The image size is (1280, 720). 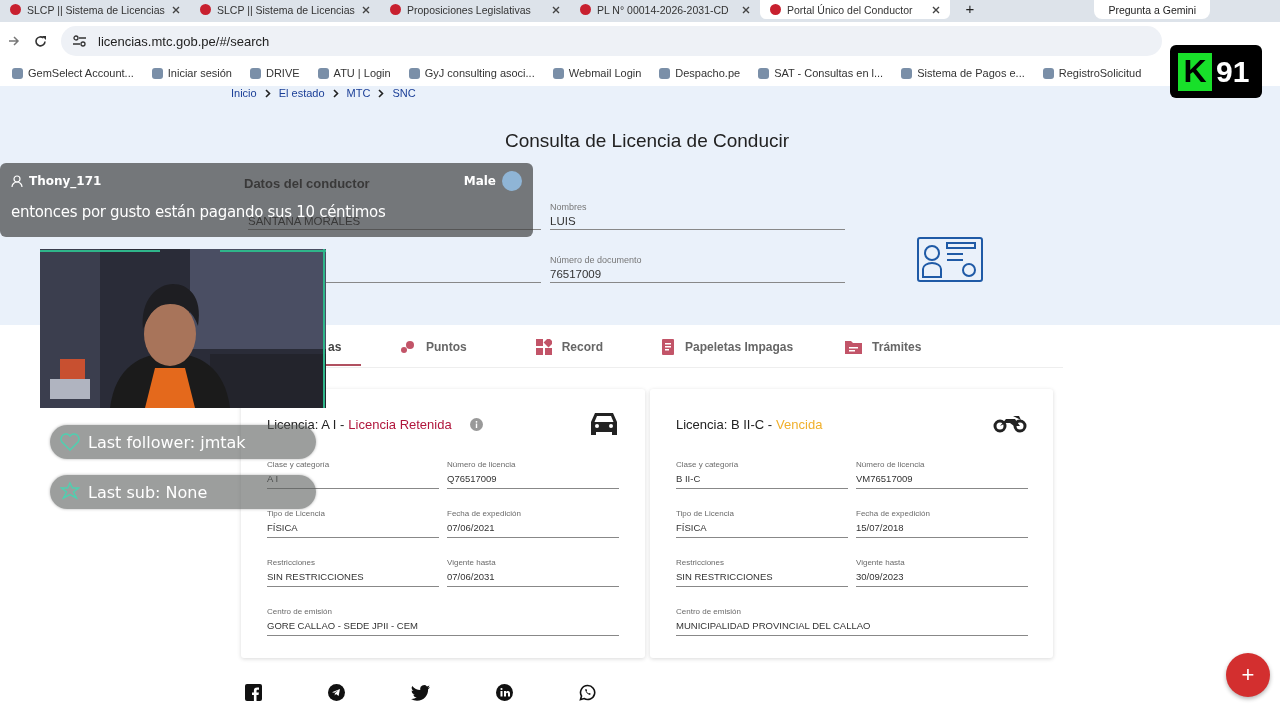 I want to click on page-title: Consulta de Licencia de Conducir, so click(x=647, y=141).